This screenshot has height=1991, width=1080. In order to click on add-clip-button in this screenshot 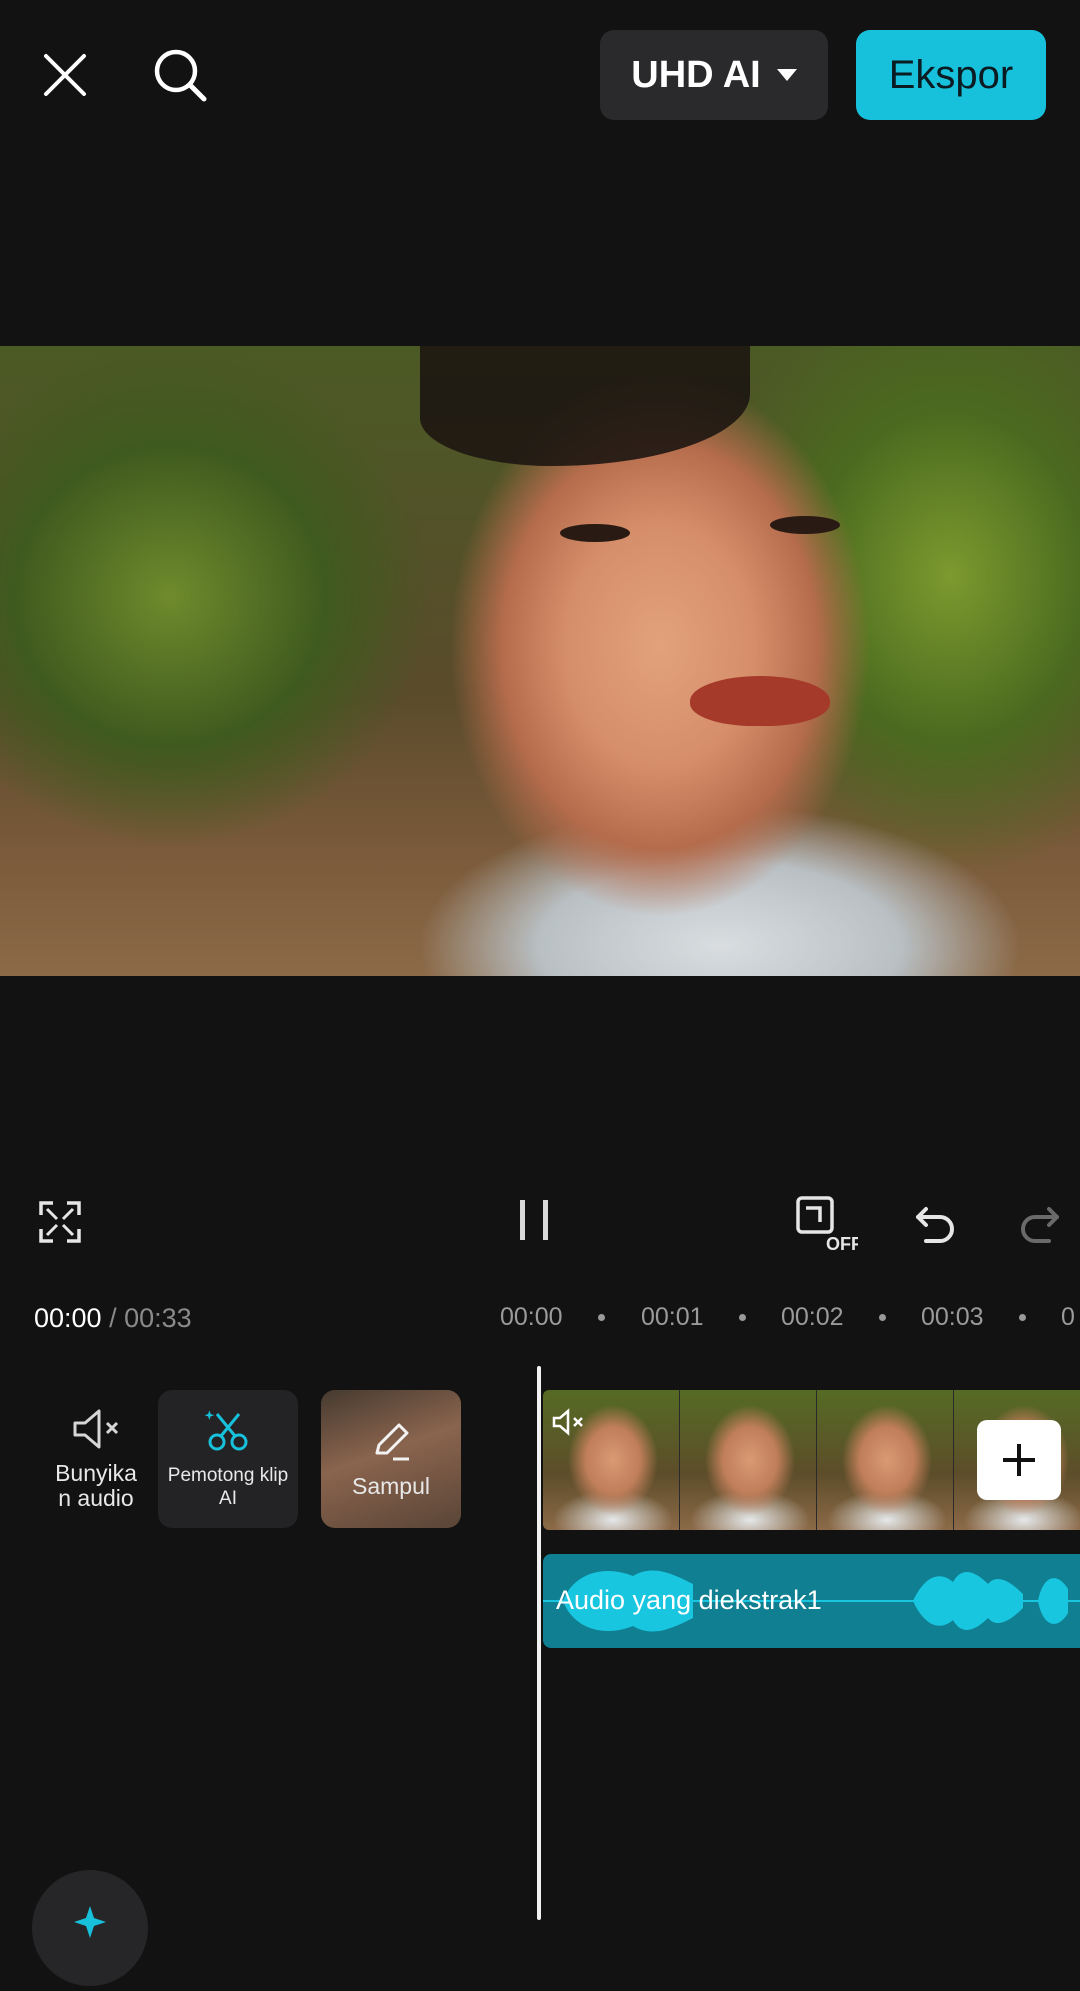, I will do `click(1019, 1460)`.